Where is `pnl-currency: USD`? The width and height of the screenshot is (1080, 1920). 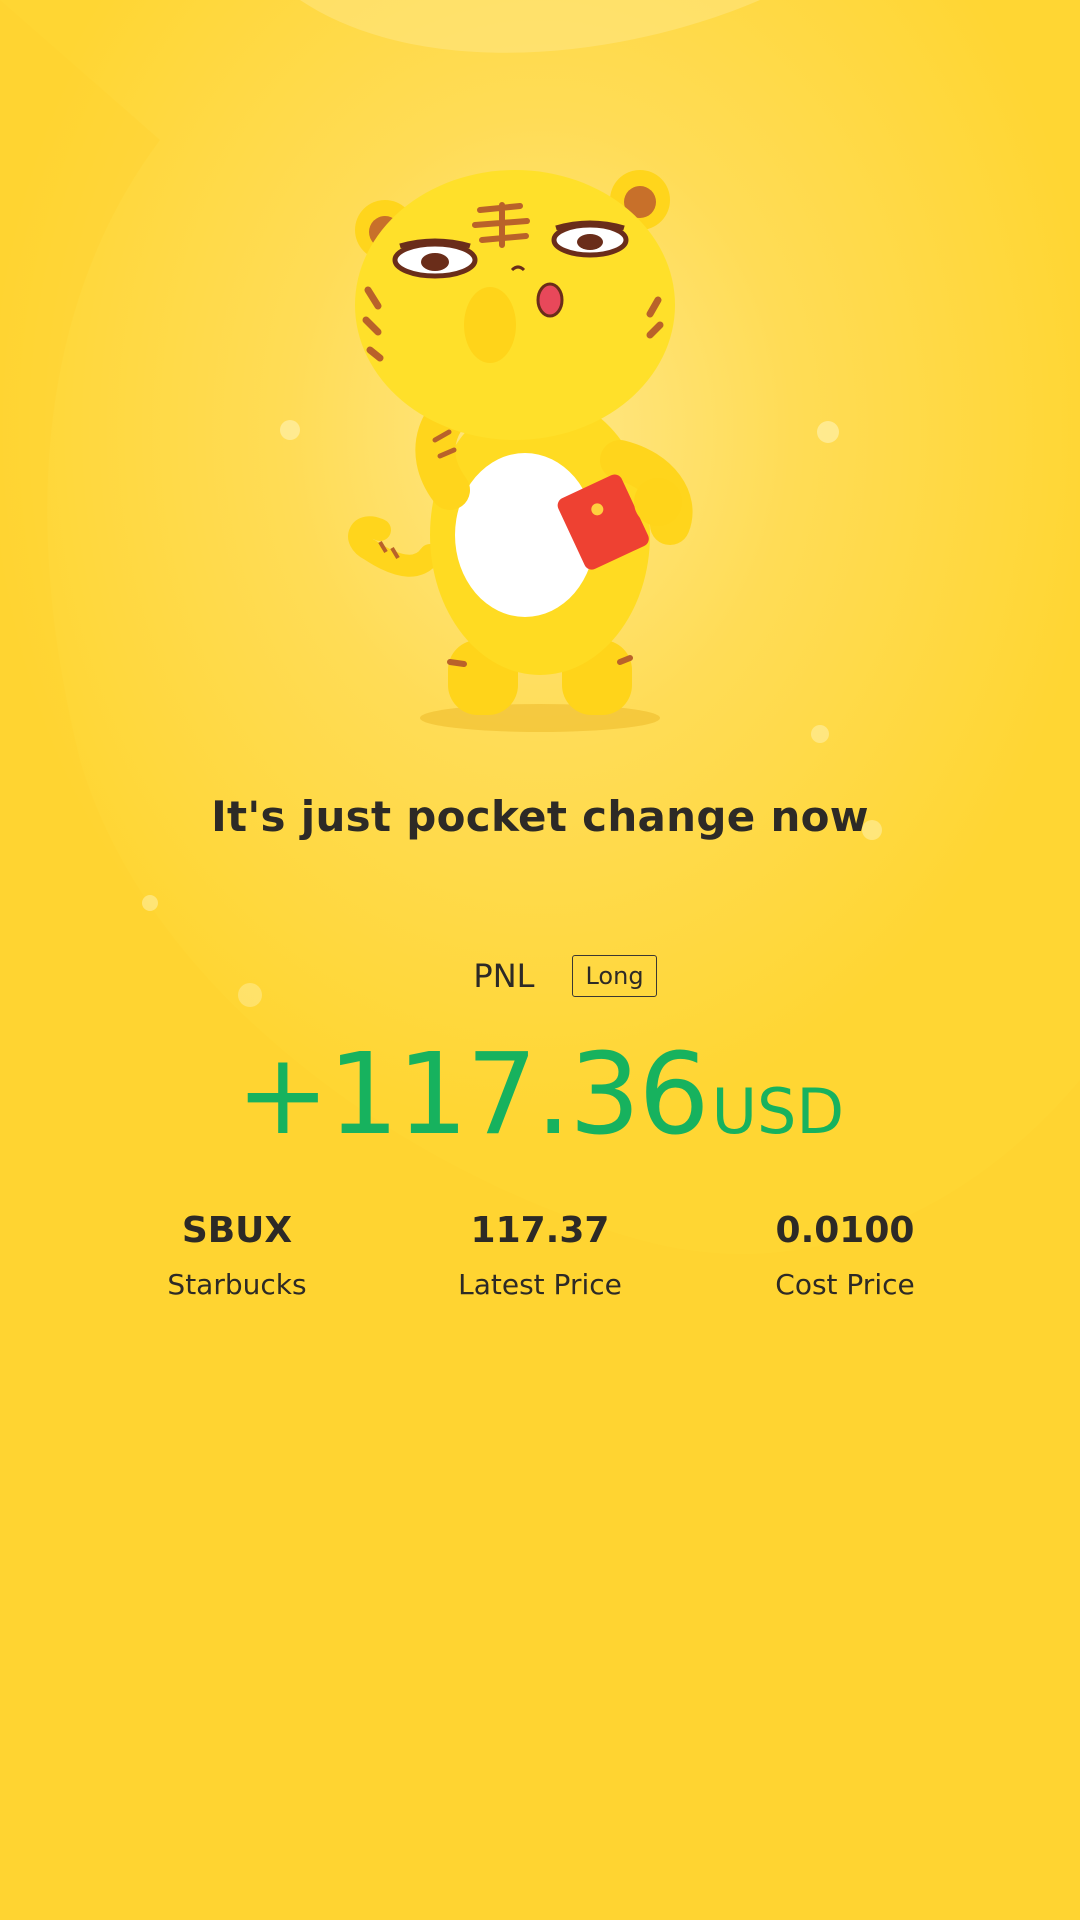 pnl-currency: USD is located at coordinates (778, 1111).